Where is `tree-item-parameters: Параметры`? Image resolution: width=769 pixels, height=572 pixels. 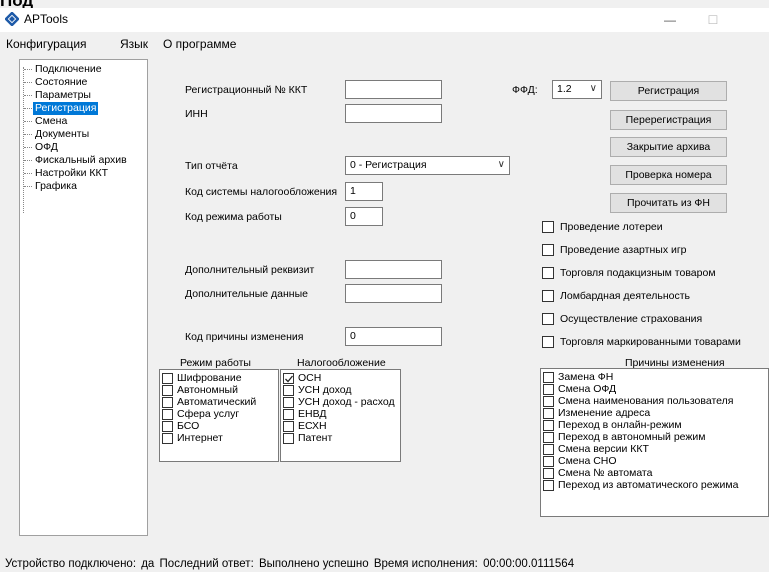
tree-item-parameters: Параметры is located at coordinates (58, 95).